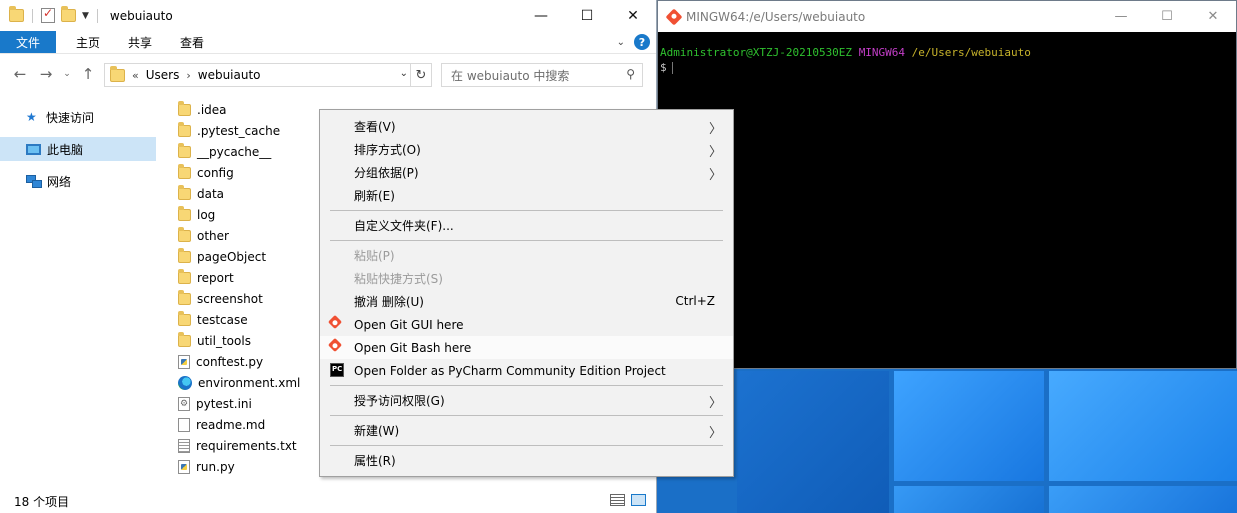  What do you see at coordinates (526, 301) in the screenshot?
I see `menu-item-undo-delete: 撤消 删除(U) Ctrl+Z` at bounding box center [526, 301].